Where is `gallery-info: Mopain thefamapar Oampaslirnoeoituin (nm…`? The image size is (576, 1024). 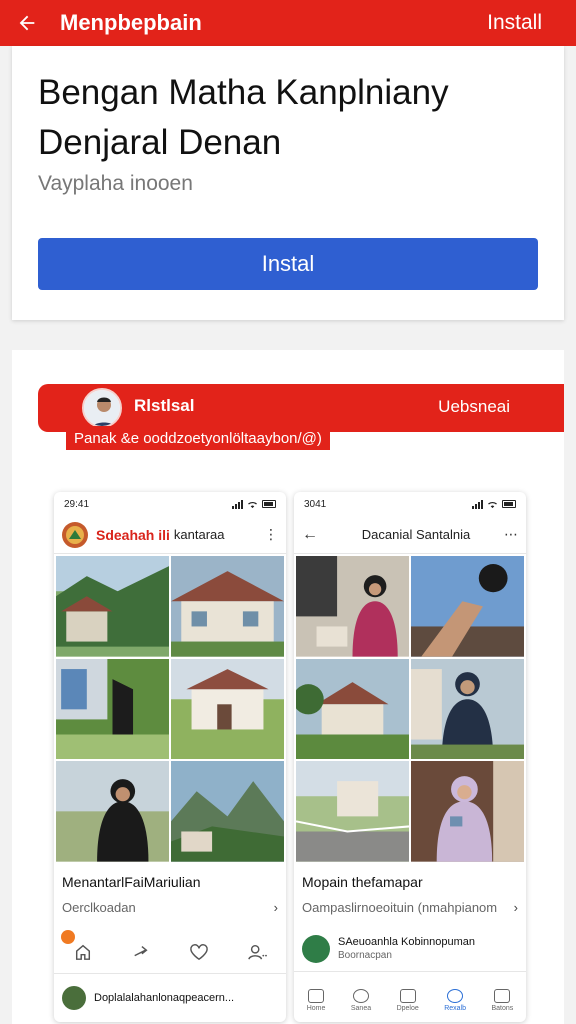 gallery-info: Mopain thefamapar Oampaslirnoeoituin (nm… is located at coordinates (410, 889).